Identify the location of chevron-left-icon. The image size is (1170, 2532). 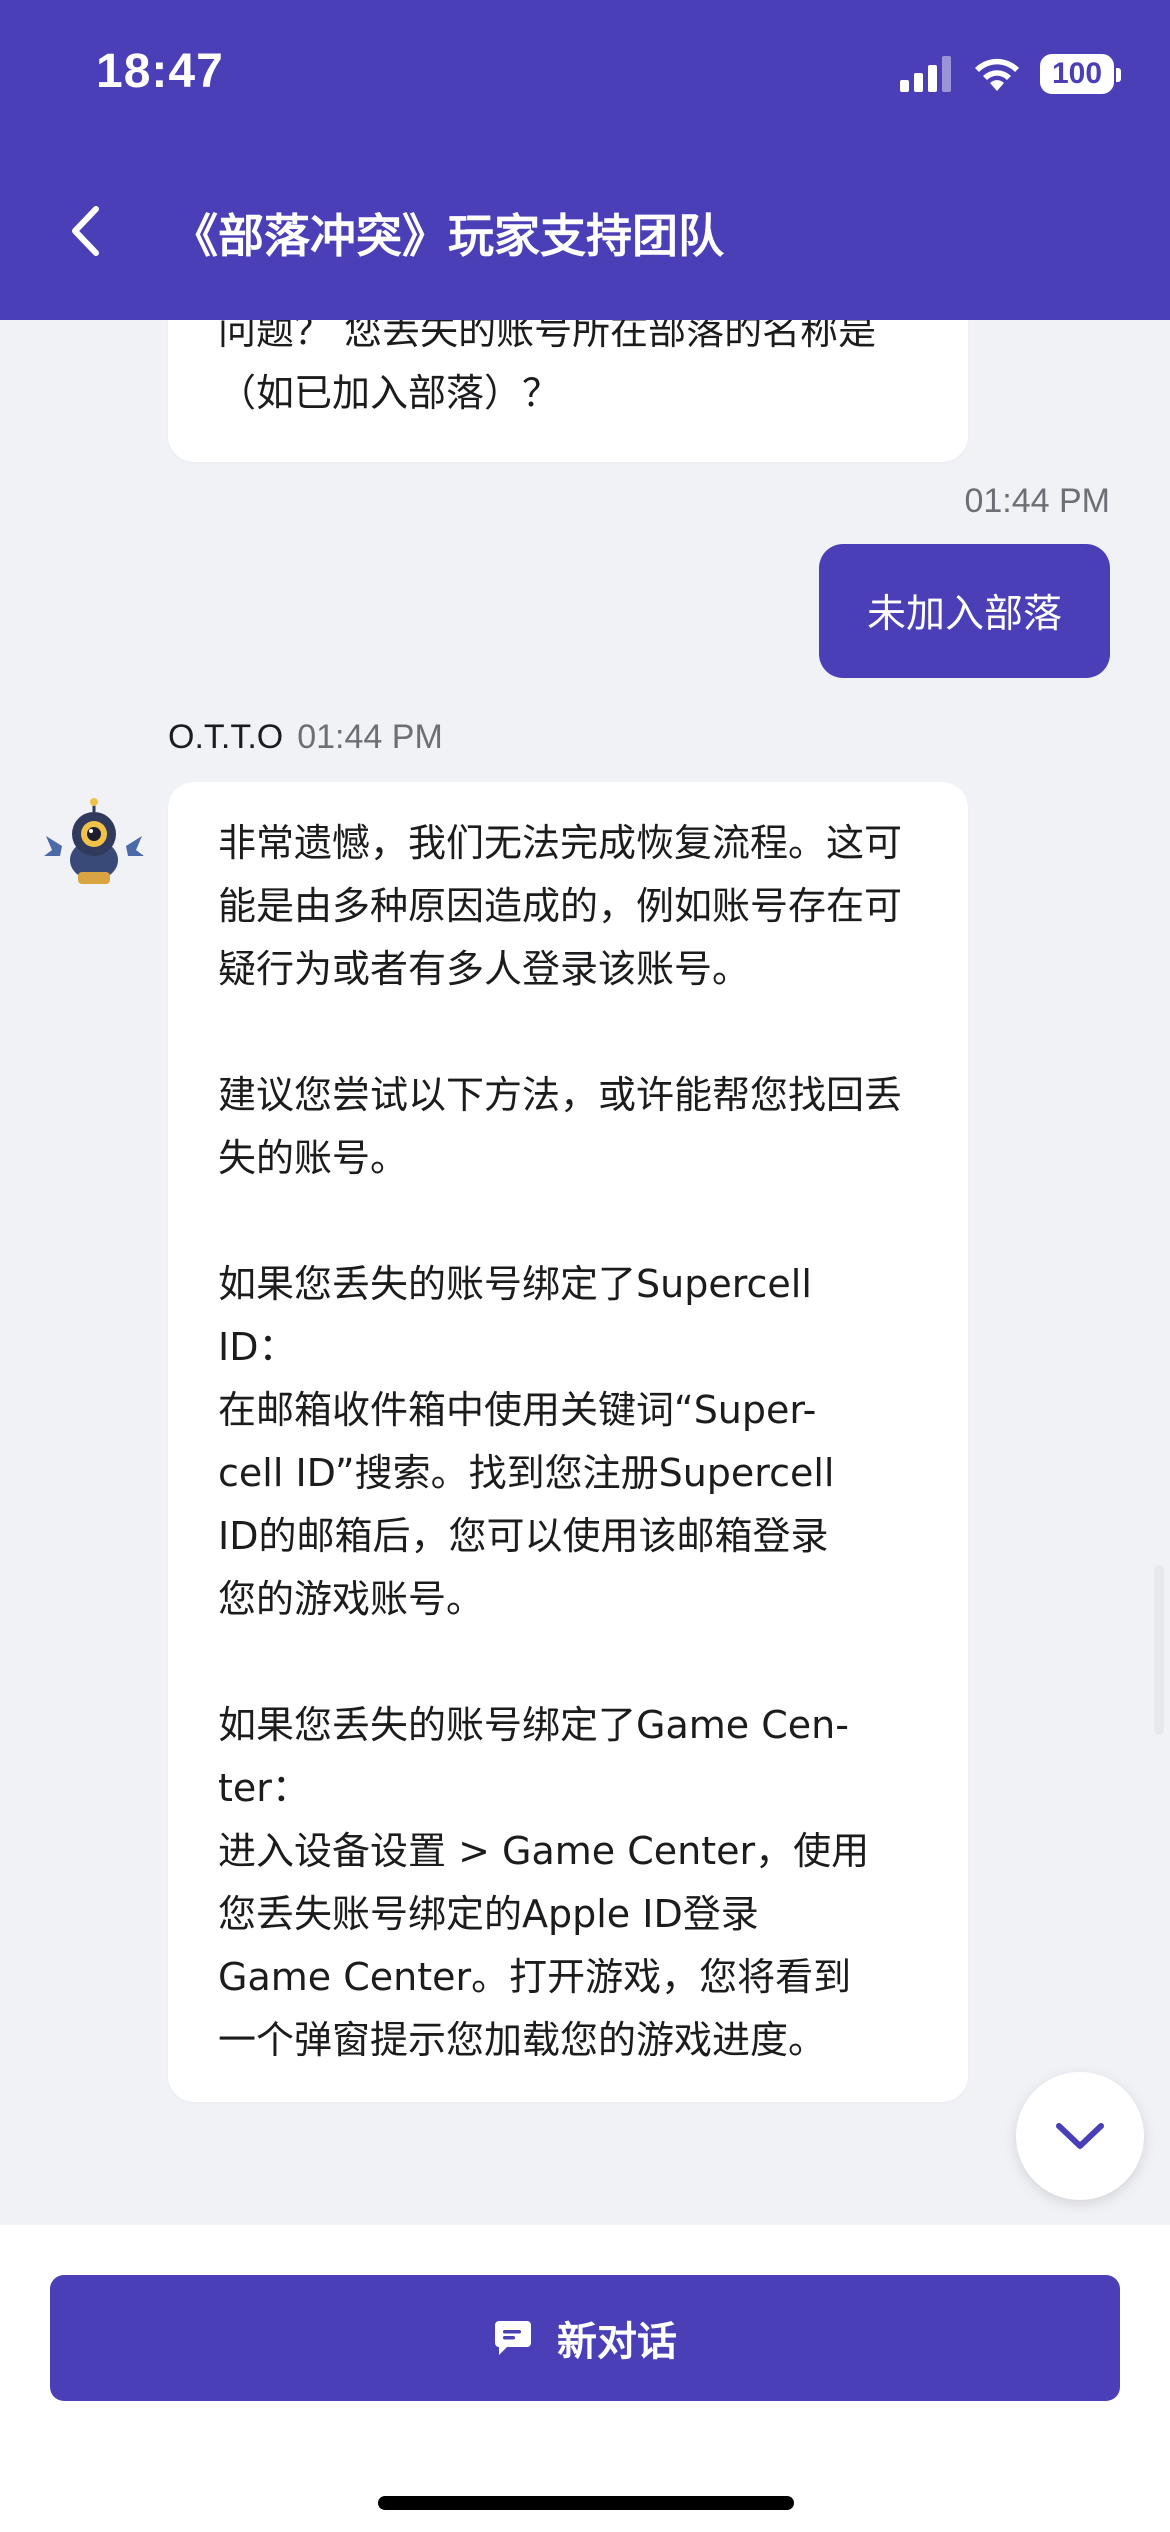
(85, 231).